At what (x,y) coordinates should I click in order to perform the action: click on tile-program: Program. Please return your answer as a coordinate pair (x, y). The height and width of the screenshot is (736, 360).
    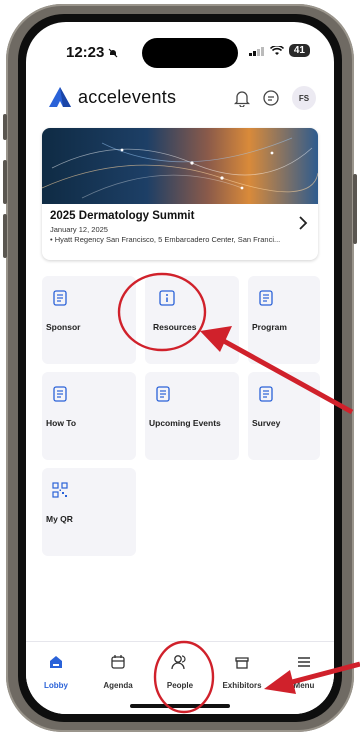
    Looking at the image, I should click on (284, 320).